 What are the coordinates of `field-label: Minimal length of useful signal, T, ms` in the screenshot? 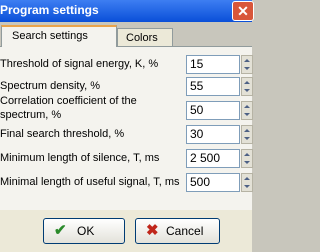 It's located at (90, 182).